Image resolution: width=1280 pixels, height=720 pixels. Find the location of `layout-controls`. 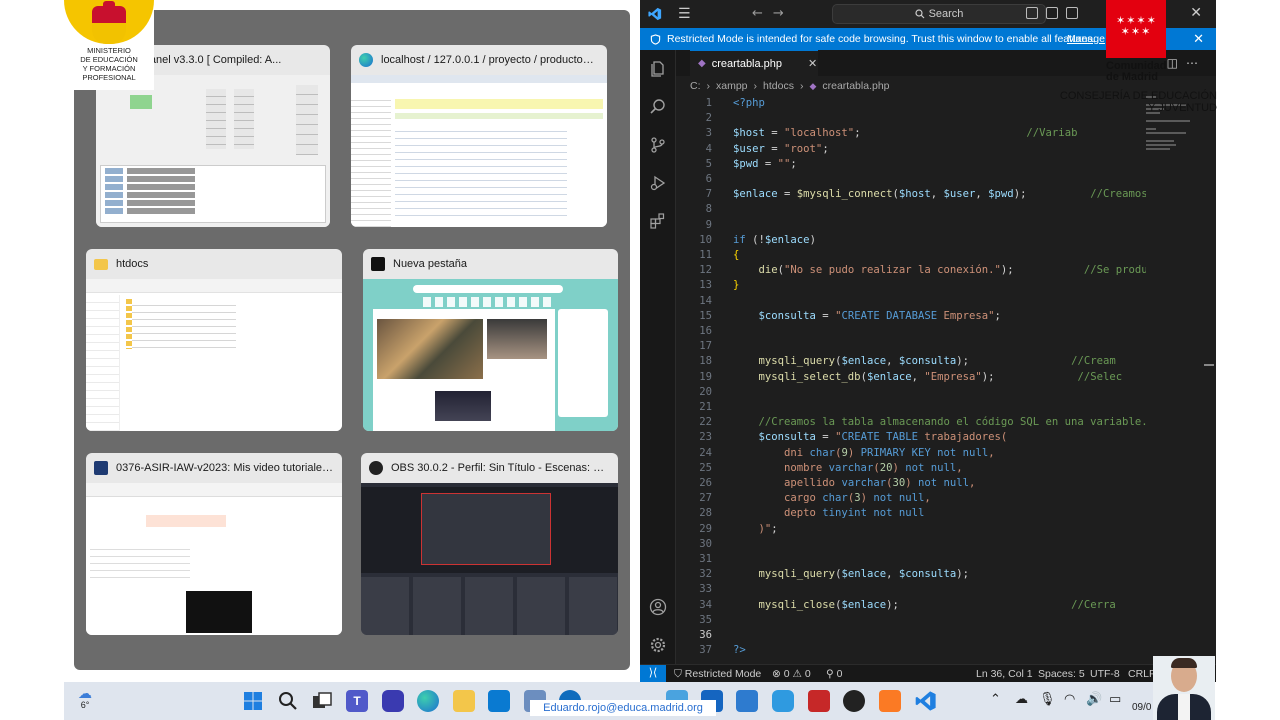

layout-controls is located at coordinates (1066, 14).